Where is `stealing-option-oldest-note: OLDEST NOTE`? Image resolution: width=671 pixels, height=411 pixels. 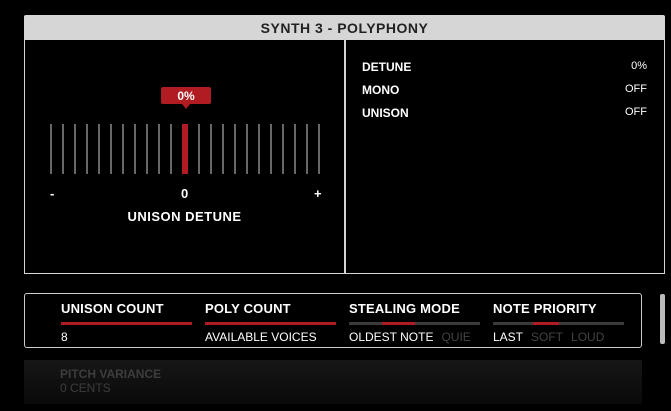 stealing-option-oldest-note: OLDEST NOTE is located at coordinates (391, 337).